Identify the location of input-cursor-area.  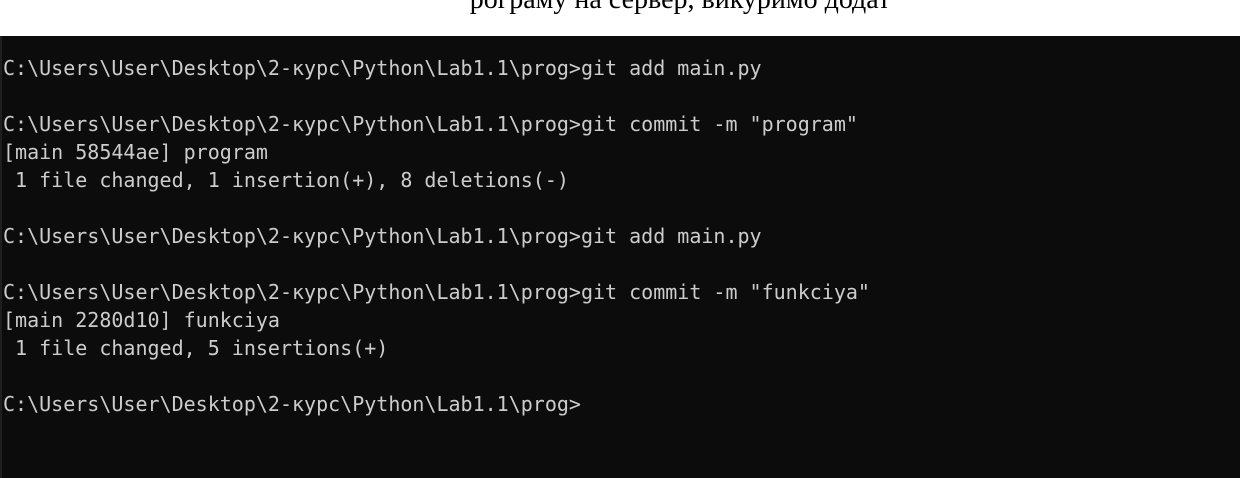
(587, 401).